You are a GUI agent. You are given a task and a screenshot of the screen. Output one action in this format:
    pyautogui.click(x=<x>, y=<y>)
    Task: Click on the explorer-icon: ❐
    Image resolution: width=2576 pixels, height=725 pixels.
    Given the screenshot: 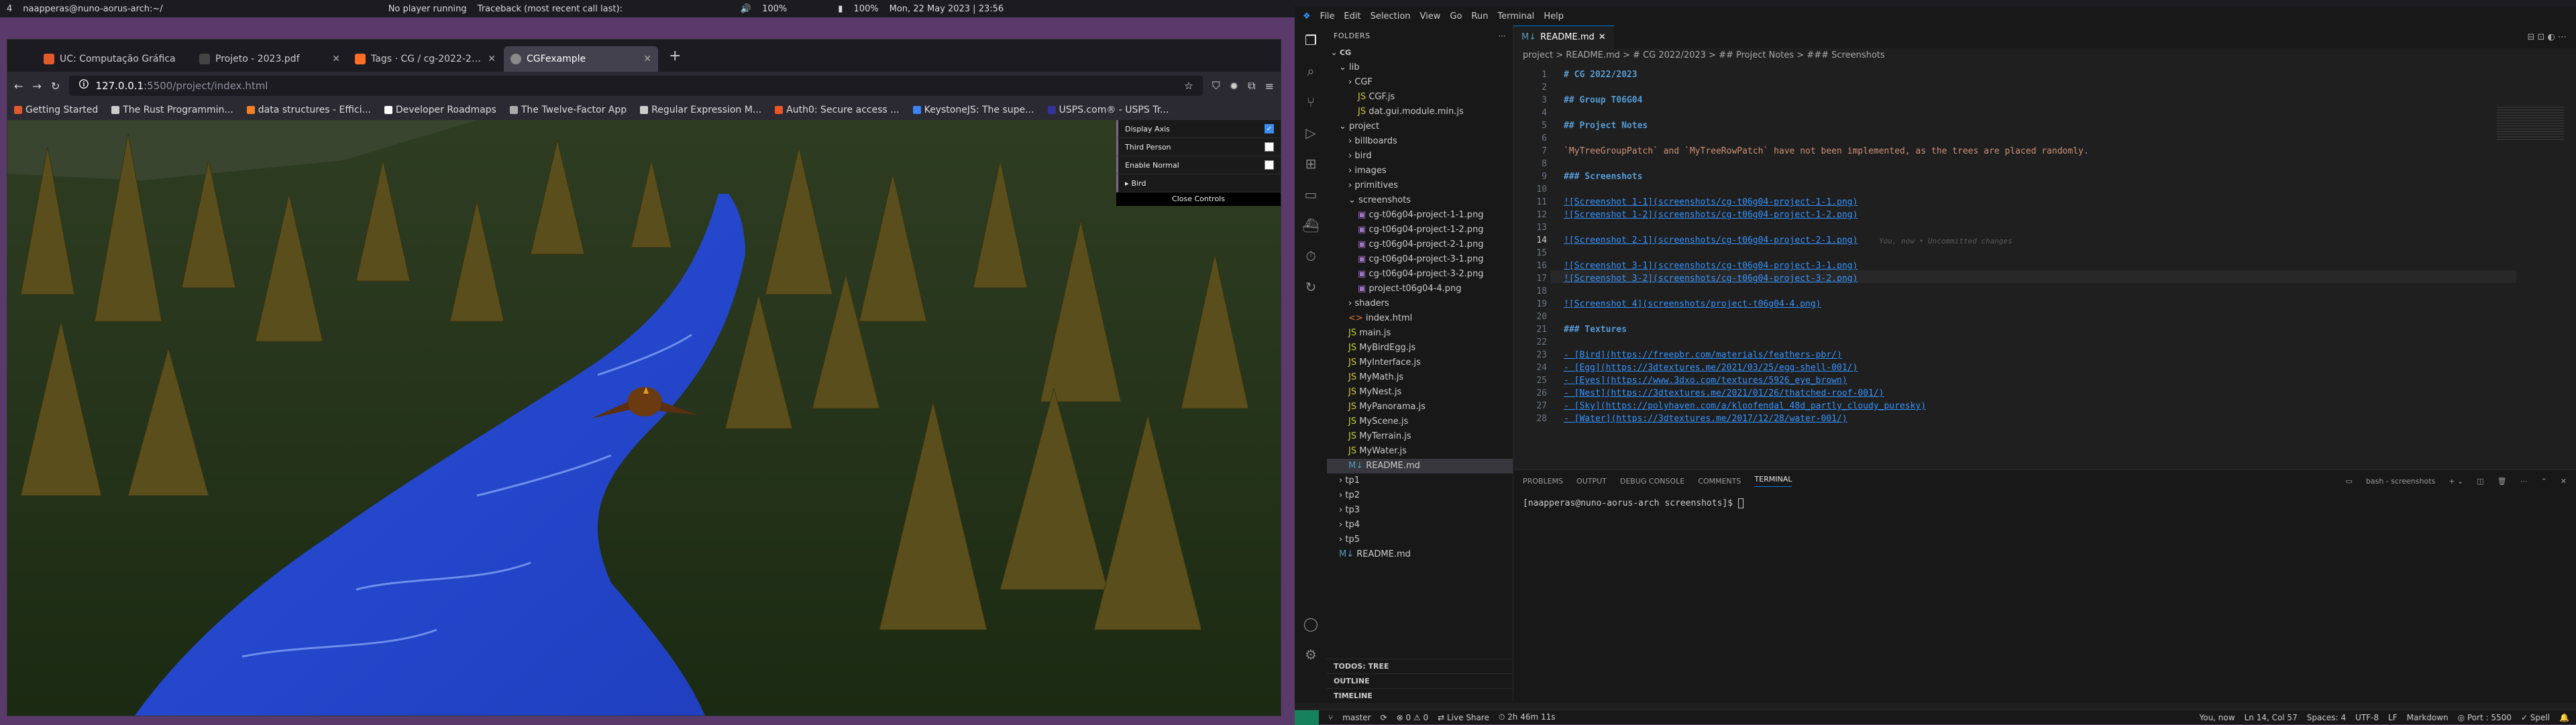 What is the action you would take?
    pyautogui.click(x=1311, y=40)
    